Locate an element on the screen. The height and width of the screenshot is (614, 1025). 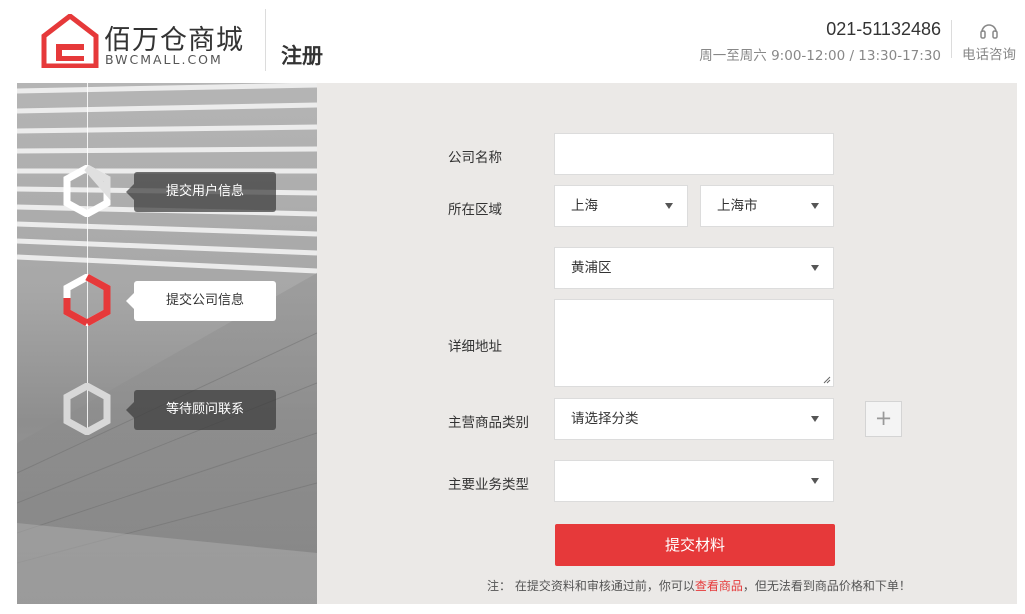
step-3: 等待顾问联系 is located at coordinates (167, 409).